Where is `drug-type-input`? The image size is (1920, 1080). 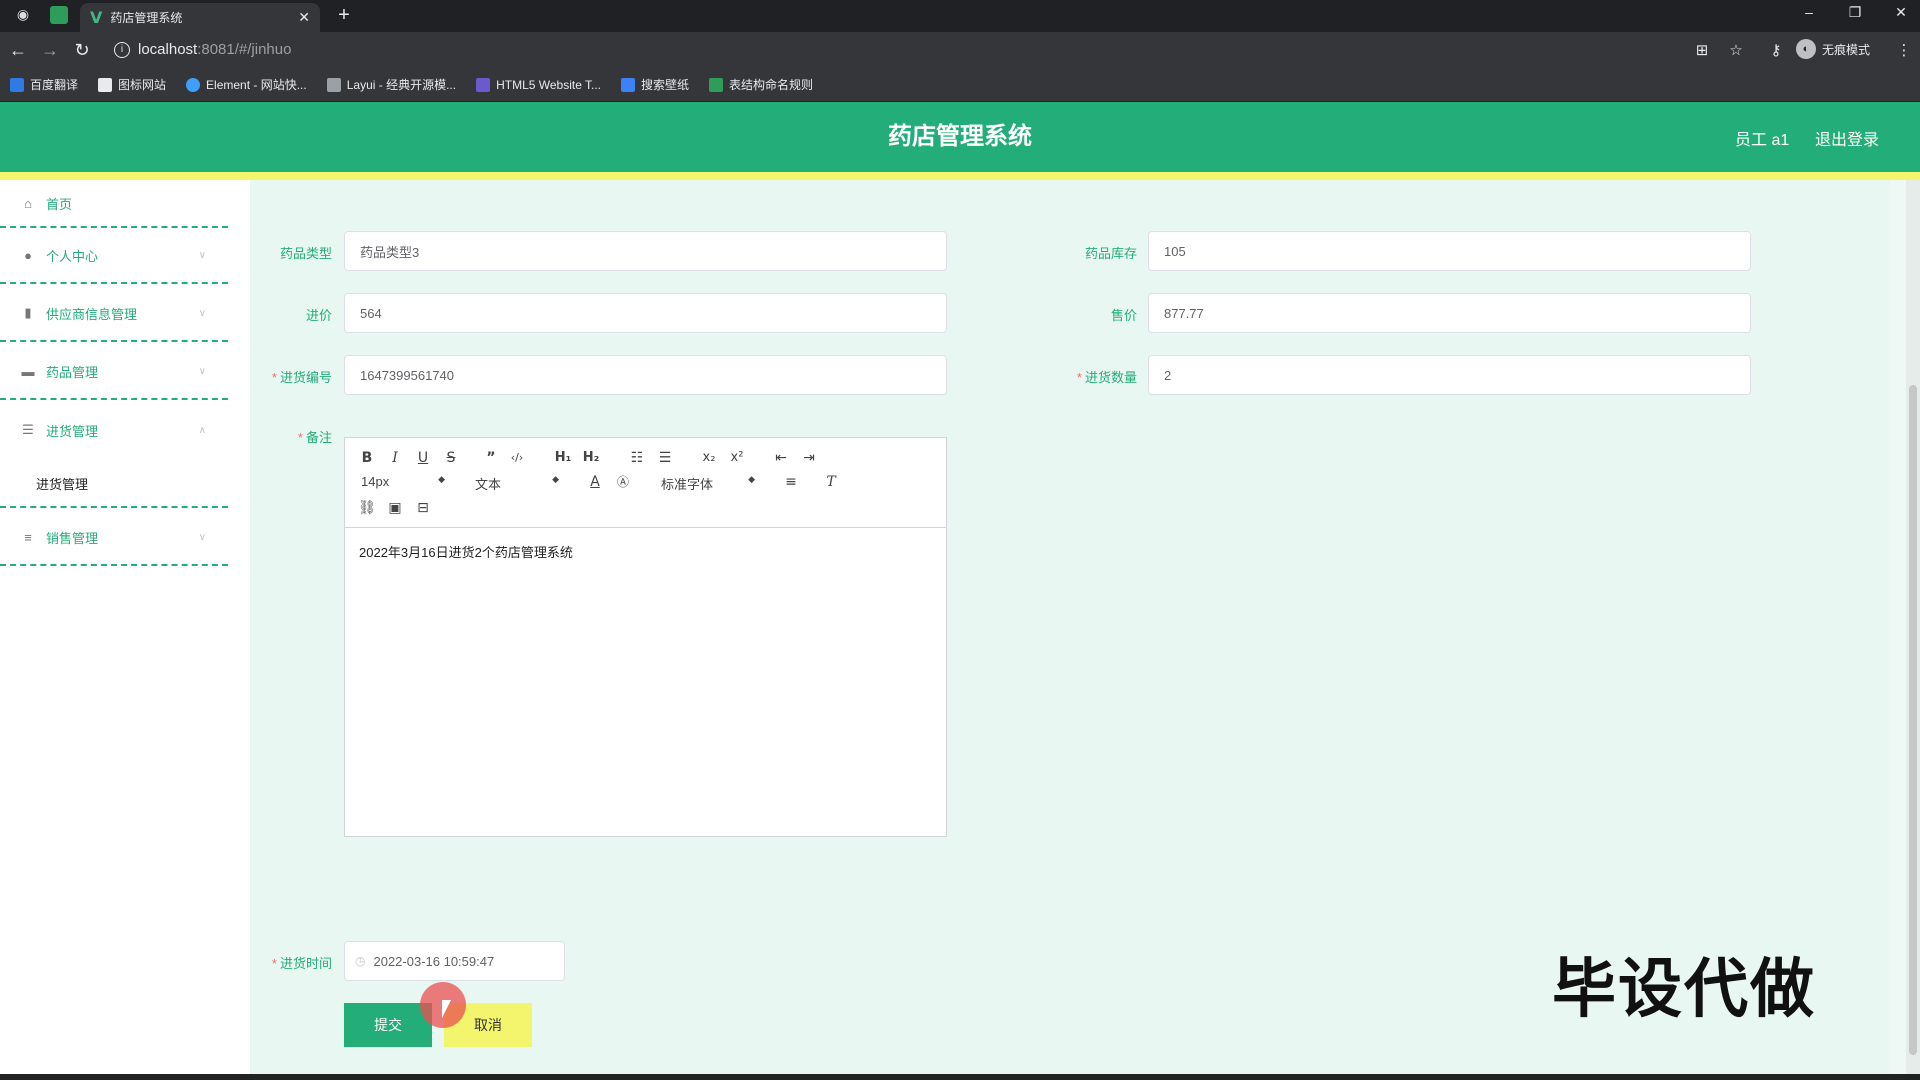 drug-type-input is located at coordinates (645, 251).